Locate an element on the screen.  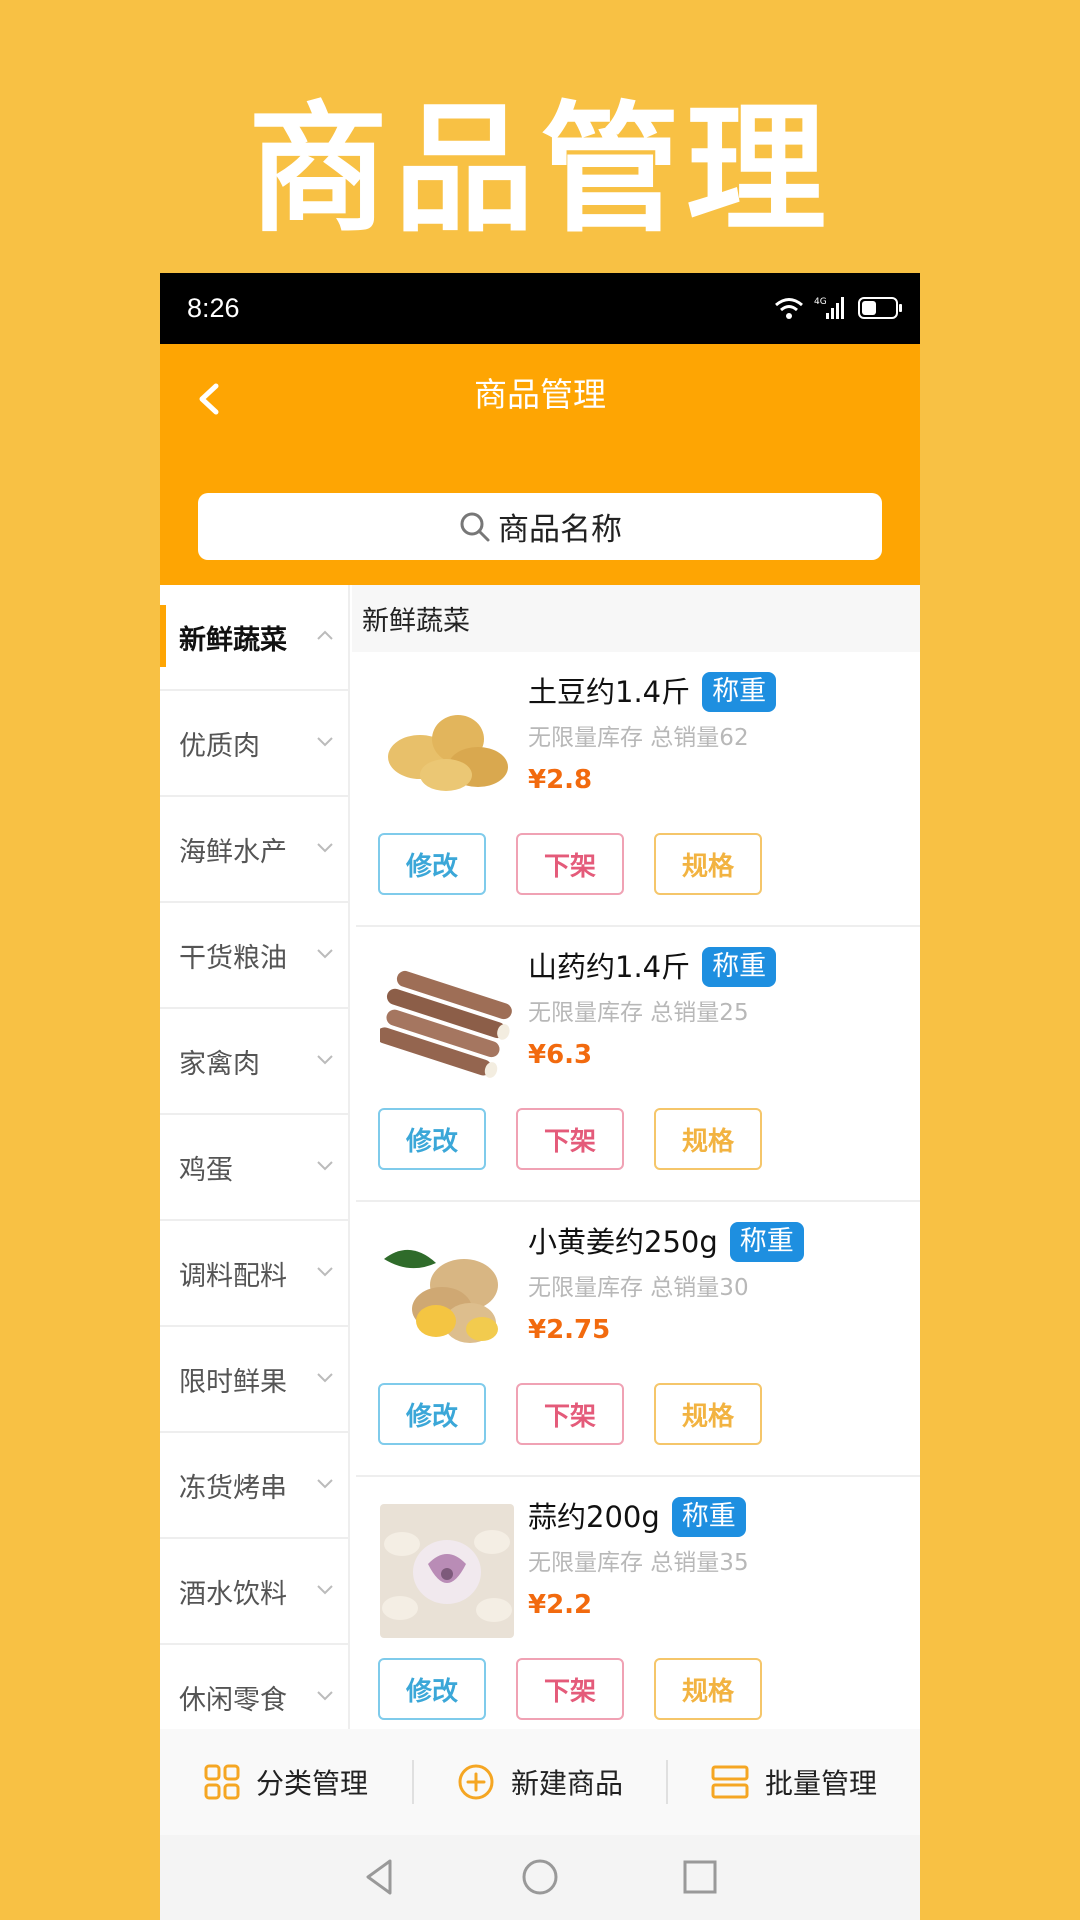
product-price: ¥2.2 is located at coordinates (560, 1605).